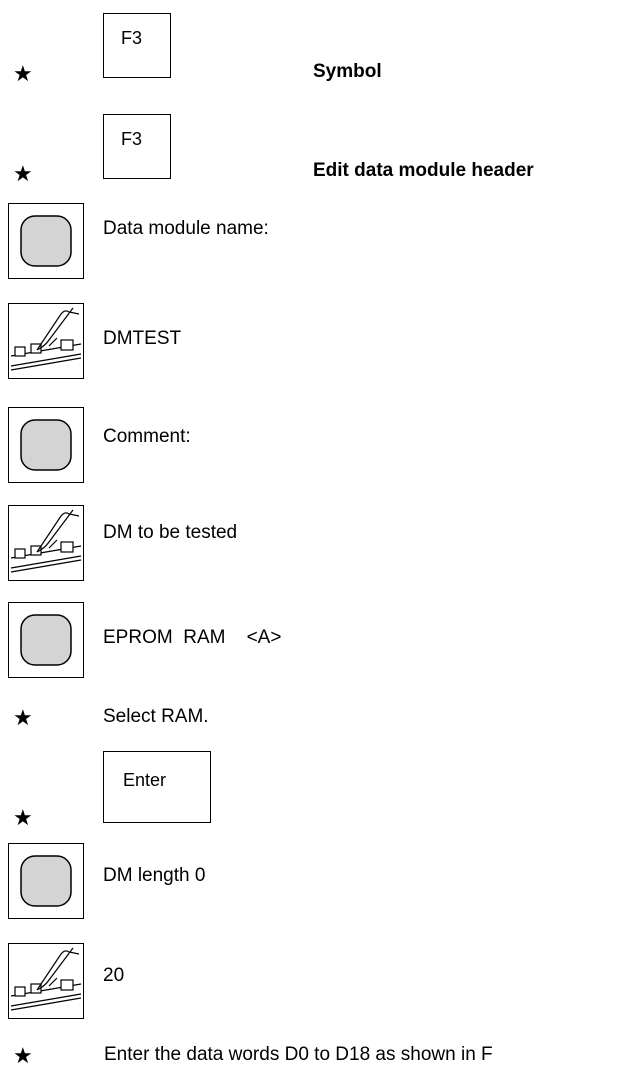 The image size is (641, 1079). What do you see at coordinates (154, 875) in the screenshot?
I see `prompt-text: DM length 0` at bounding box center [154, 875].